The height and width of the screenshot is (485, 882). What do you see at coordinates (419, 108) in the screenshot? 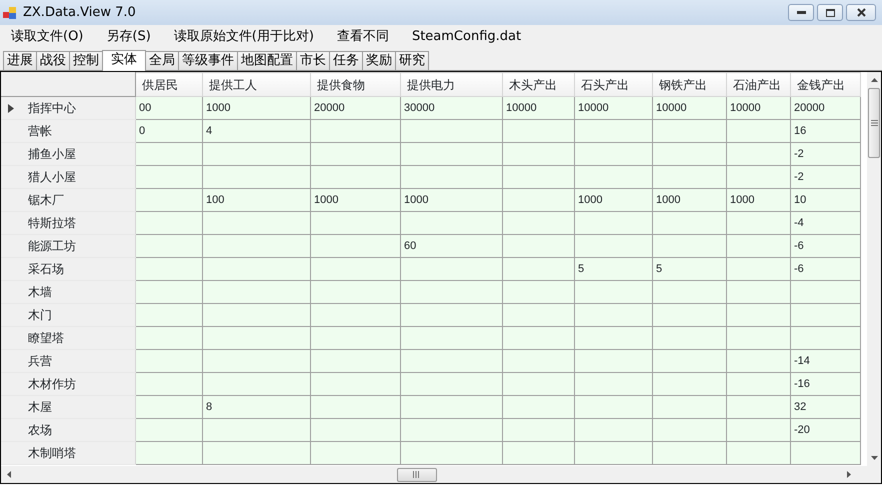
I see `table-cell: 30000` at bounding box center [419, 108].